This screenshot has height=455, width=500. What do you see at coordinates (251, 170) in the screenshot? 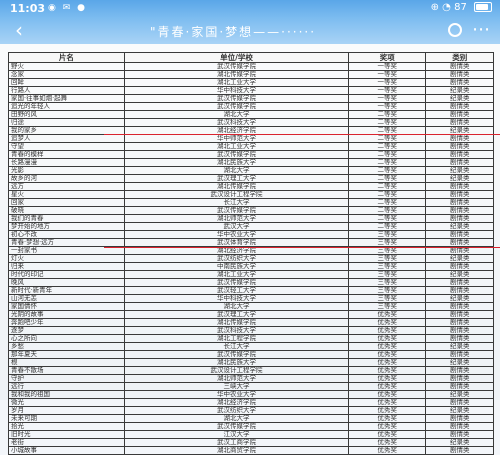
I see `table-row: 光影 湖北大学 二等奖 纪录类` at bounding box center [251, 170].